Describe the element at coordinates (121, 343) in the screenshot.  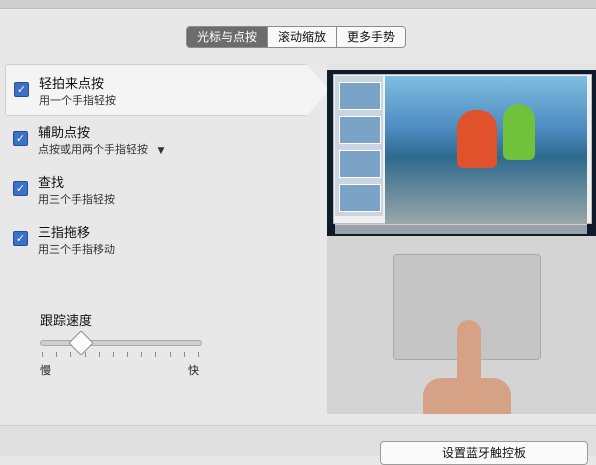
I see `tracking-speed-slider-track` at that location.